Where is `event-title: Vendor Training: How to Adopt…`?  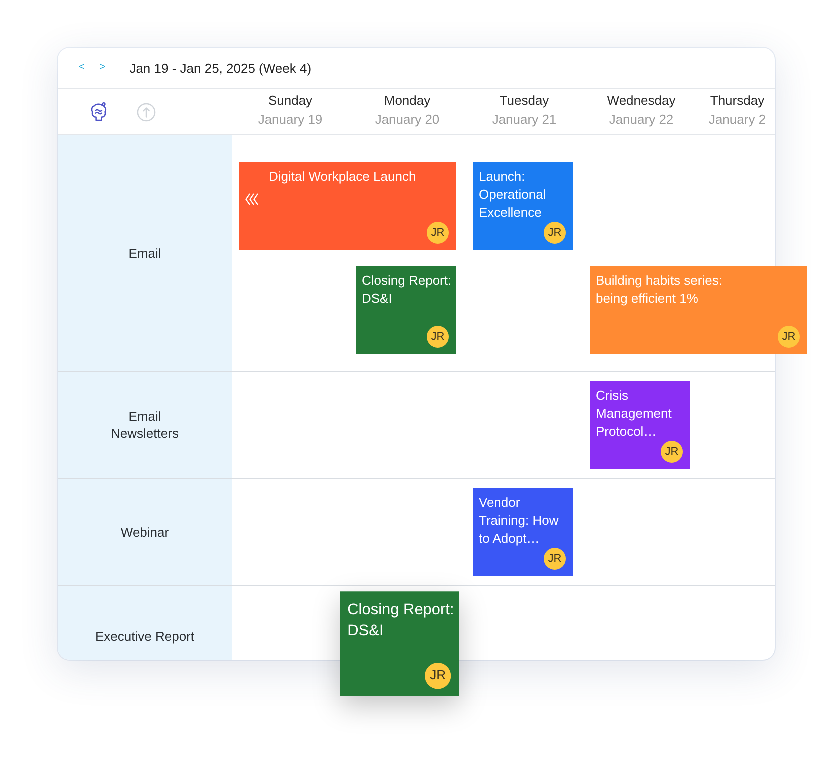
event-title: Vendor Training: How to Adopt… is located at coordinates (519, 521).